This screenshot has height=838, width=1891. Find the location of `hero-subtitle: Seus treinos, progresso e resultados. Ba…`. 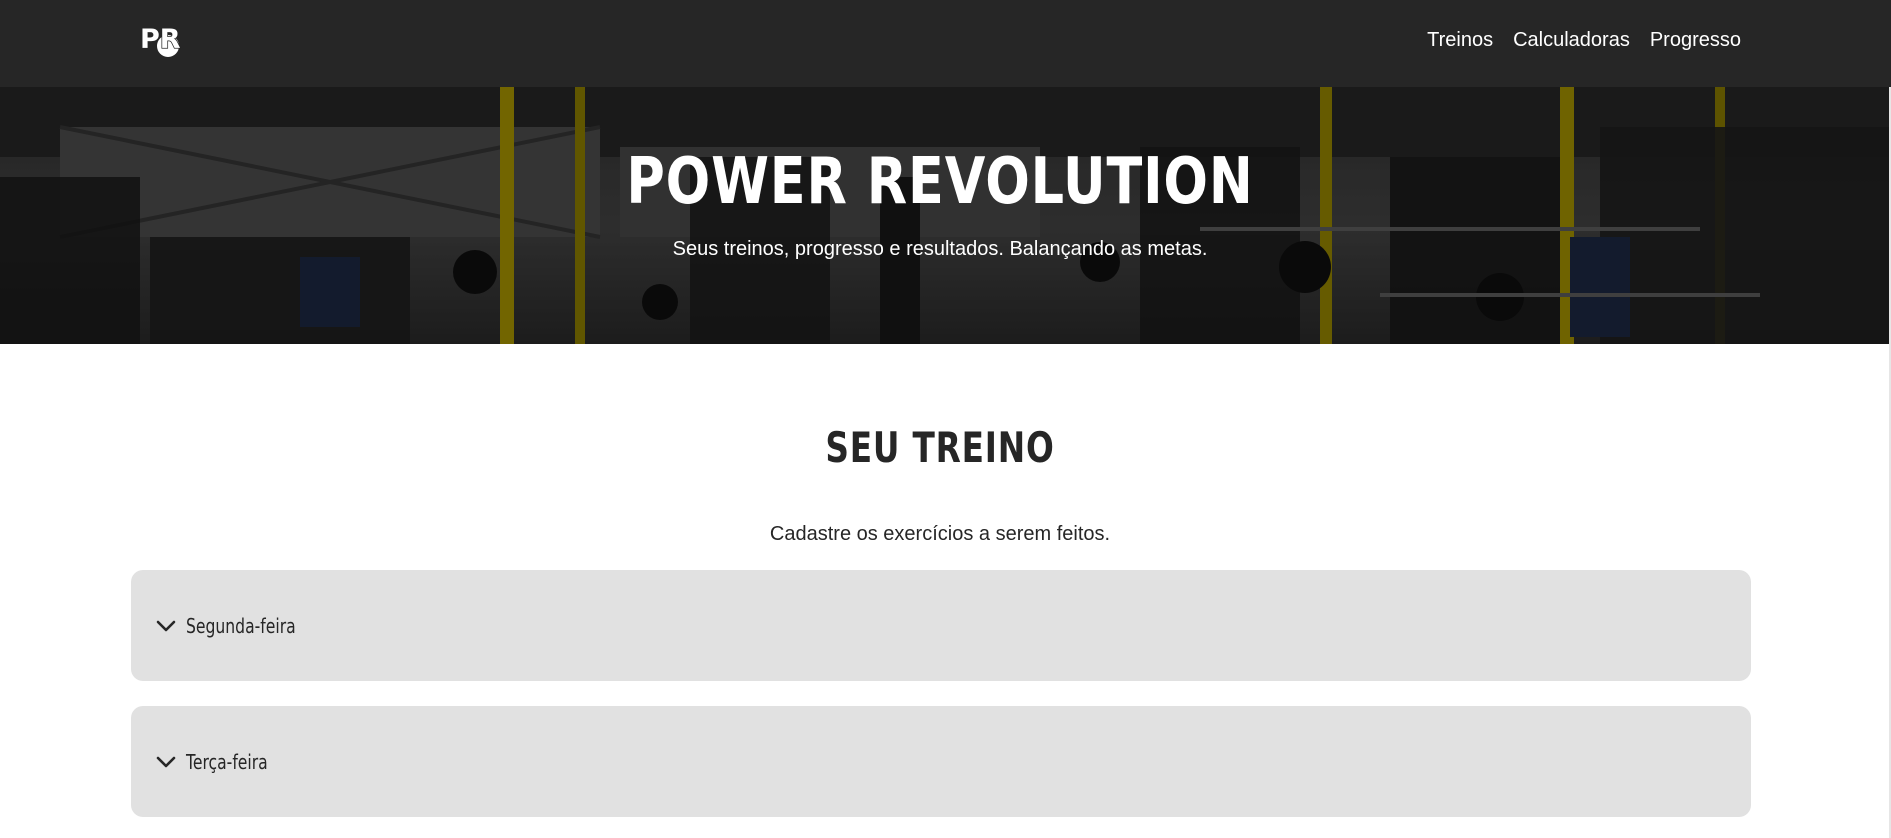

hero-subtitle: Seus treinos, progresso e resultados. Ba… is located at coordinates (940, 249).